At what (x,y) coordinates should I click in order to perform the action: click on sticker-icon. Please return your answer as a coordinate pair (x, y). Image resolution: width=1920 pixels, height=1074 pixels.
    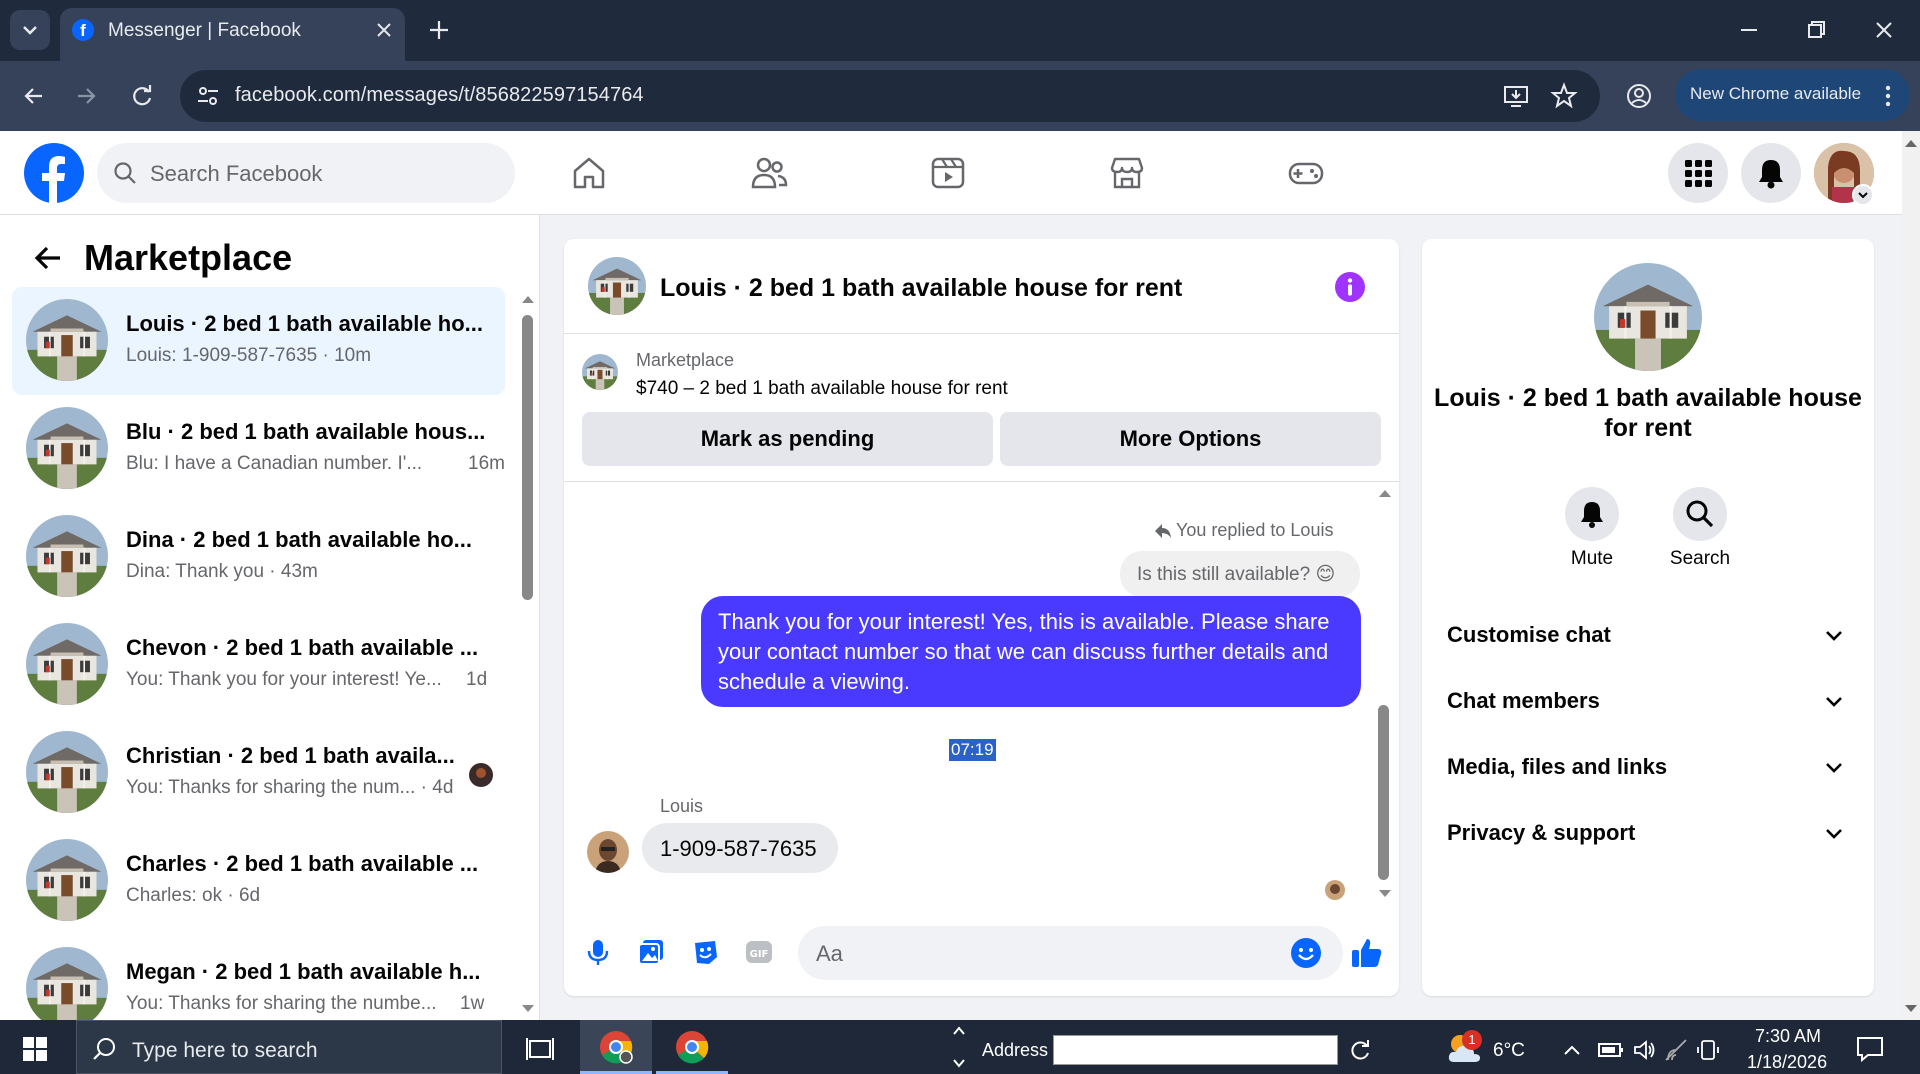
    Looking at the image, I should click on (706, 952).